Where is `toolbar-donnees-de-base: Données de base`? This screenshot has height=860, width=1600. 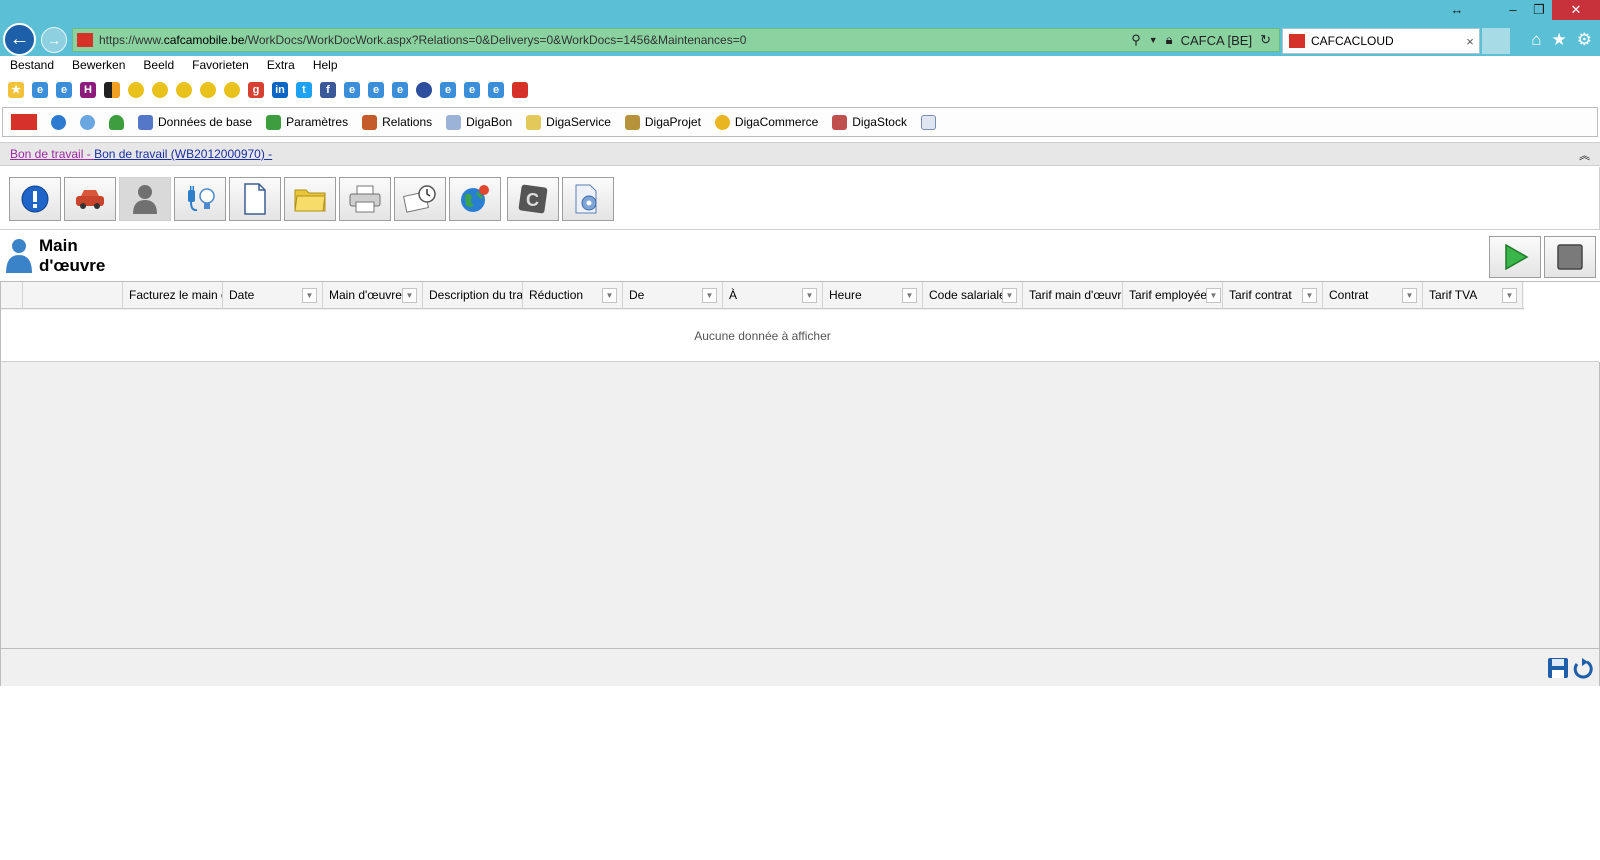 toolbar-donnees-de-base: Données de base is located at coordinates (195, 122).